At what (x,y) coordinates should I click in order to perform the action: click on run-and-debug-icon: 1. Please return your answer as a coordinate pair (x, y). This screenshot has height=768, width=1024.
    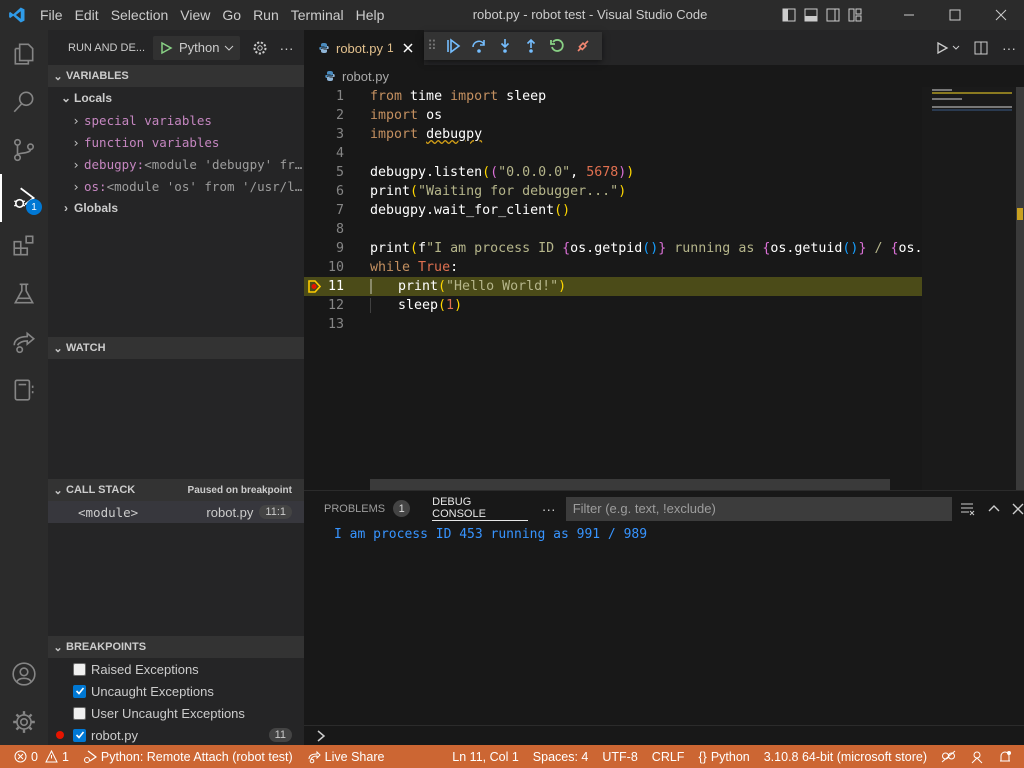
    Looking at the image, I should click on (24, 198).